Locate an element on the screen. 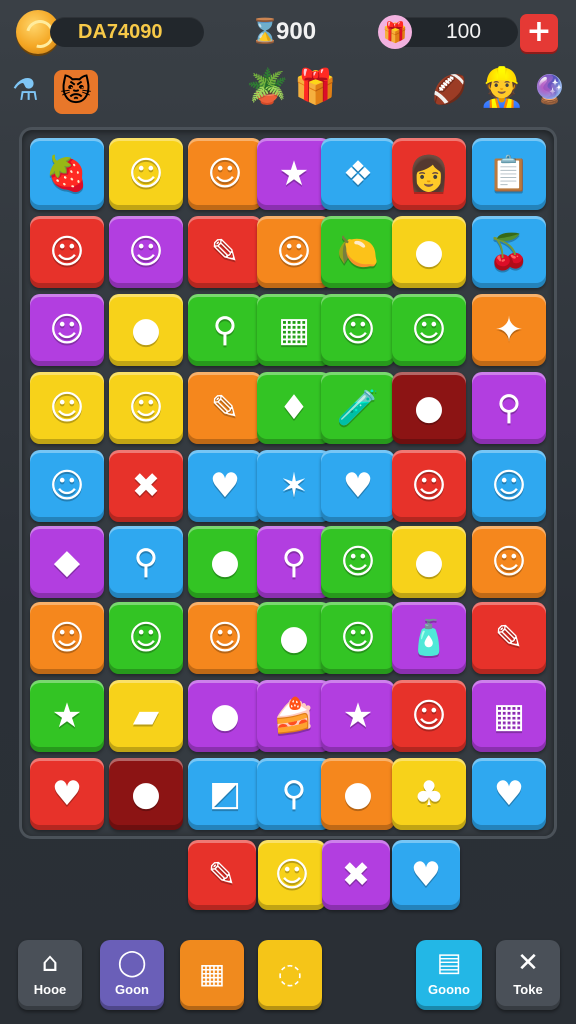 This screenshot has width=576, height=1024. apple-icon: ♥ is located at coordinates (225, 486).